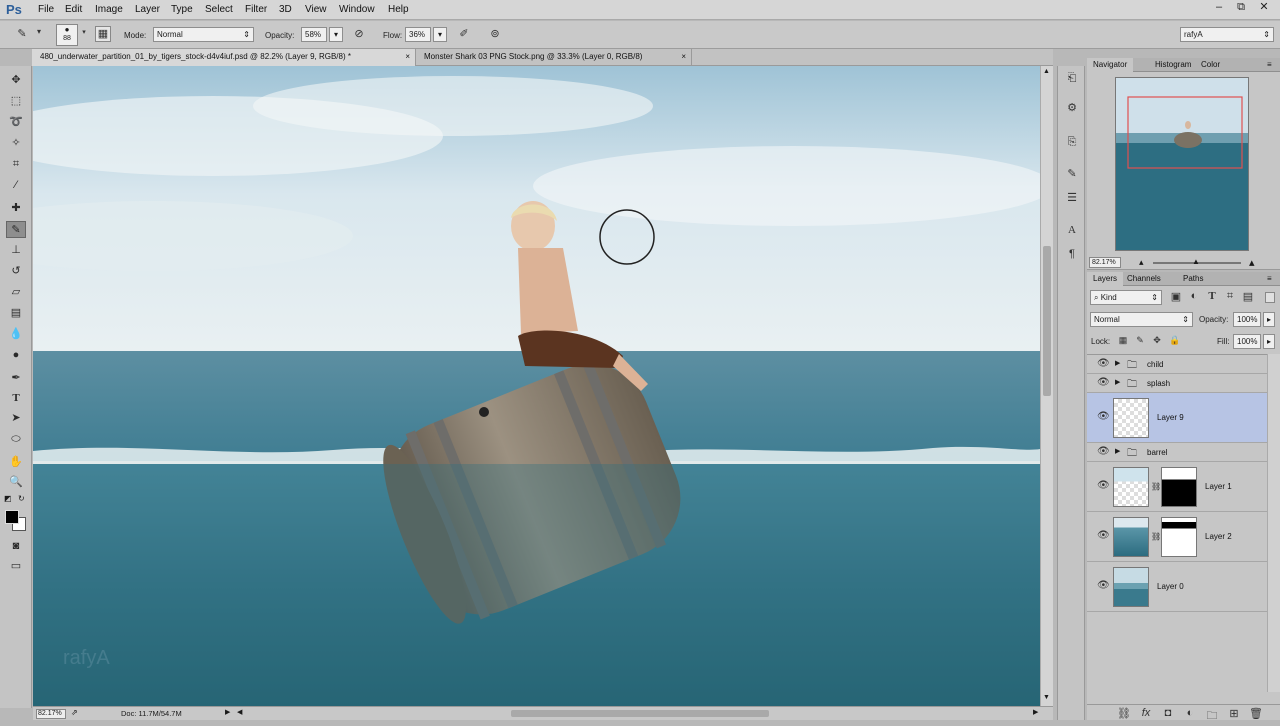 The width and height of the screenshot is (1280, 726). What do you see at coordinates (1072, 198) in the screenshot?
I see `adjustments-panel-icon: ☰` at bounding box center [1072, 198].